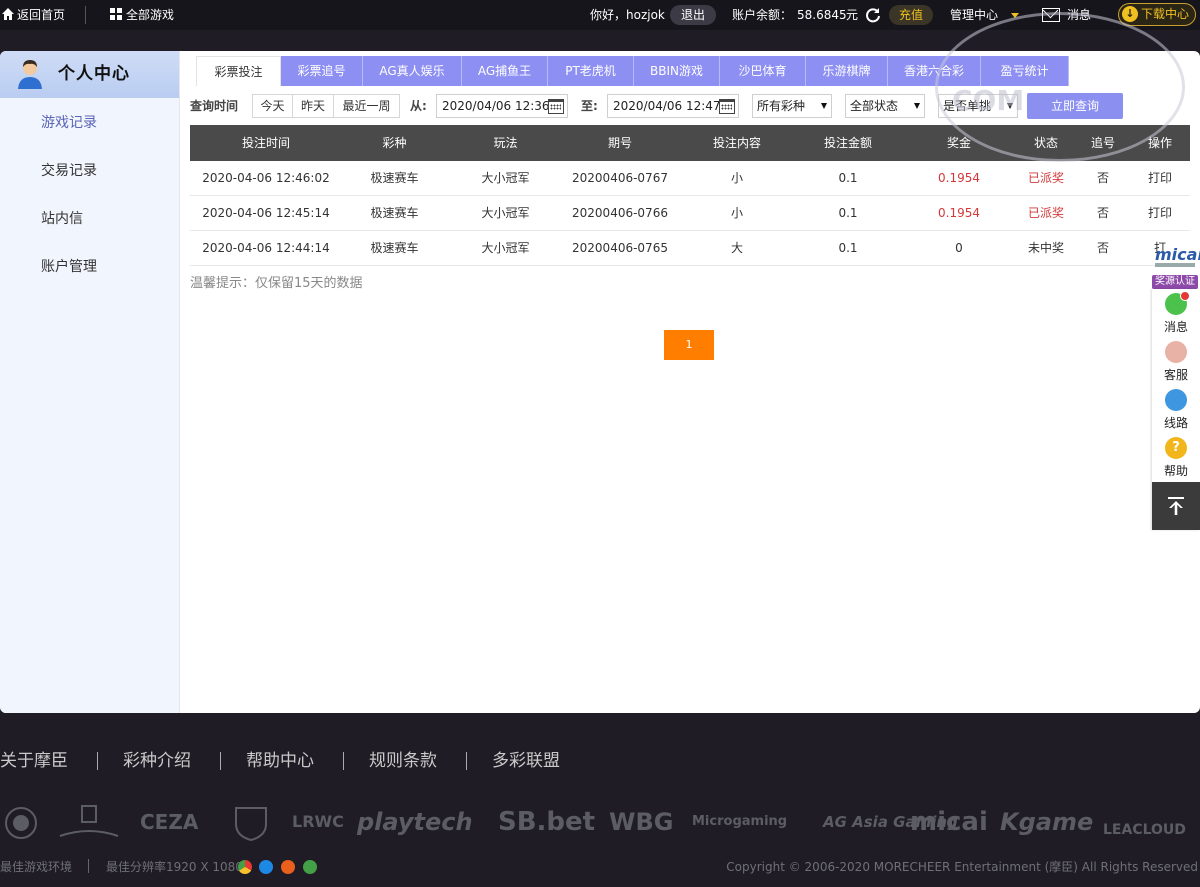  What do you see at coordinates (238, 71) in the screenshot?
I see `tab-lottery-bets: 彩票投注` at bounding box center [238, 71].